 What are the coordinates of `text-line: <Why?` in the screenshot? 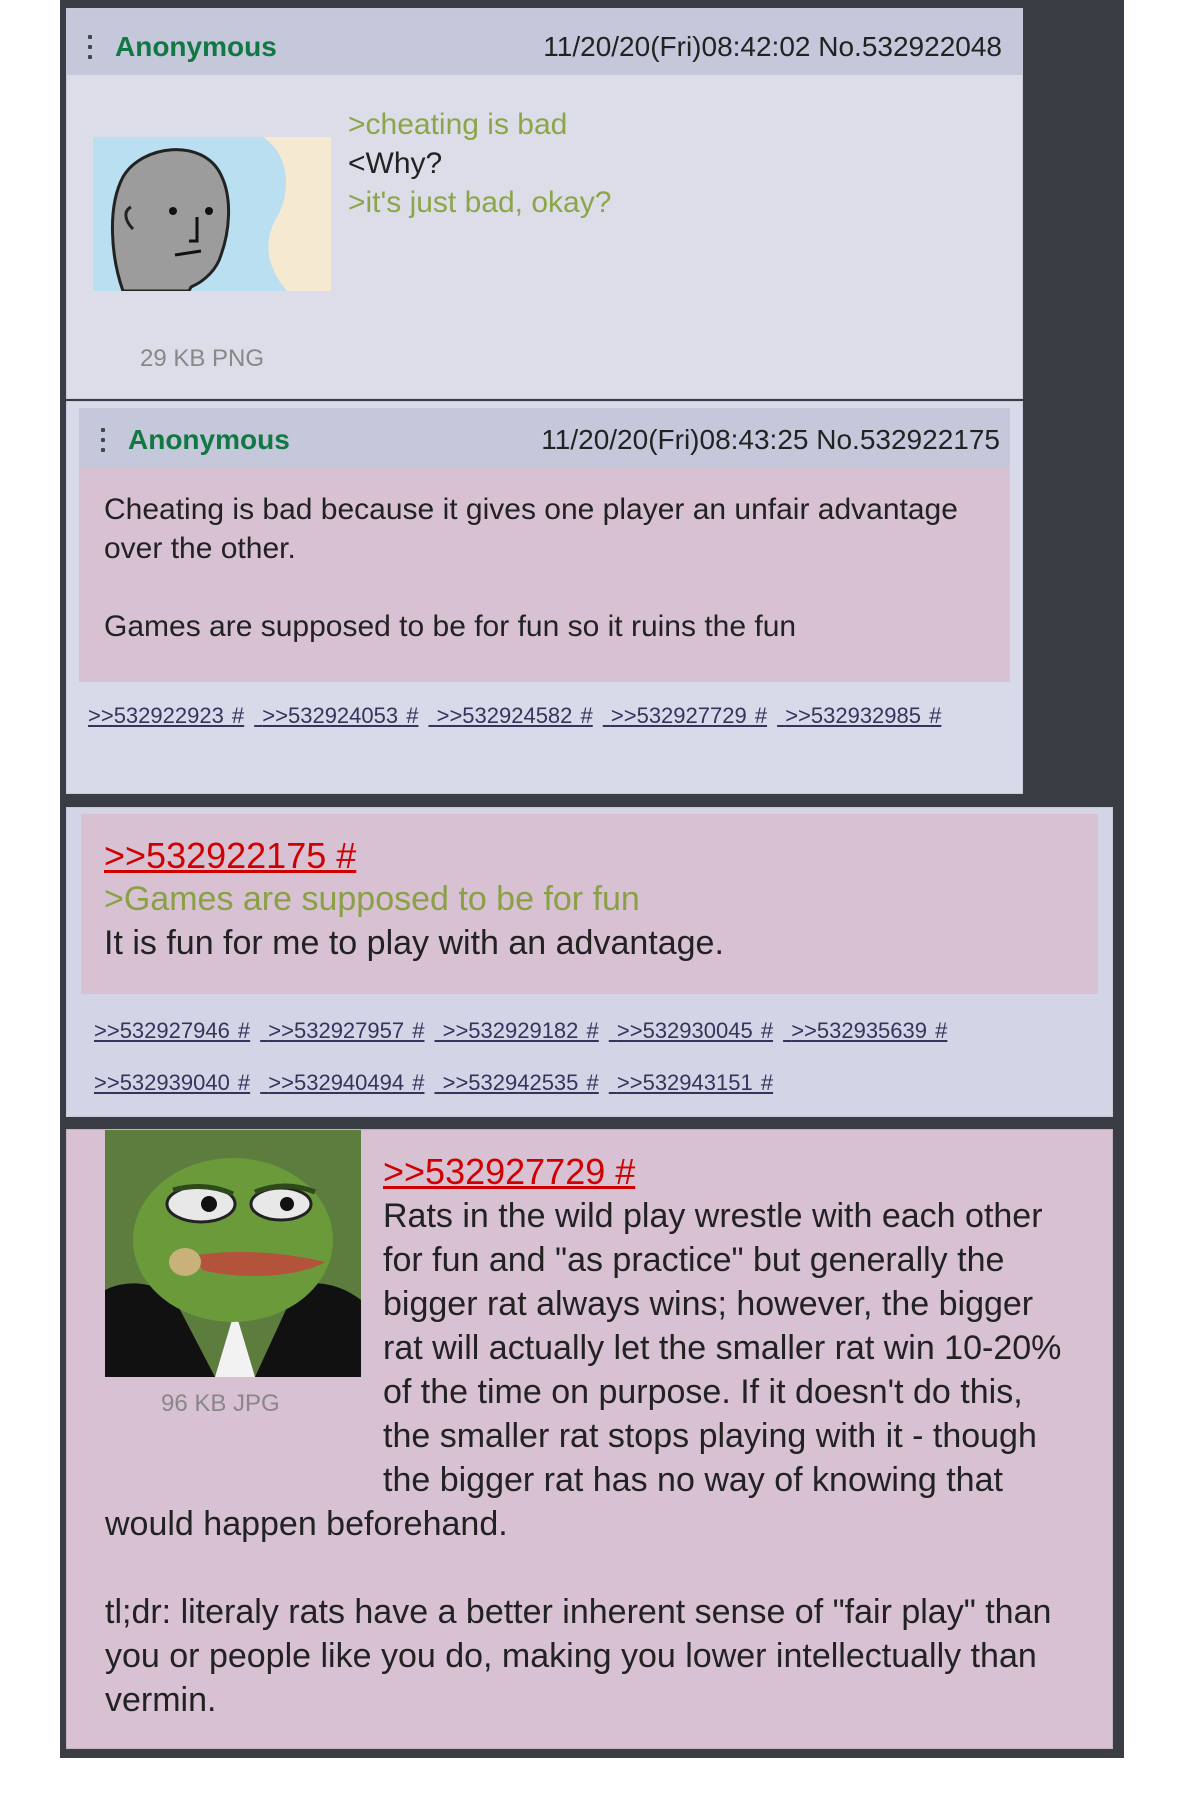 It's located at (395, 163).